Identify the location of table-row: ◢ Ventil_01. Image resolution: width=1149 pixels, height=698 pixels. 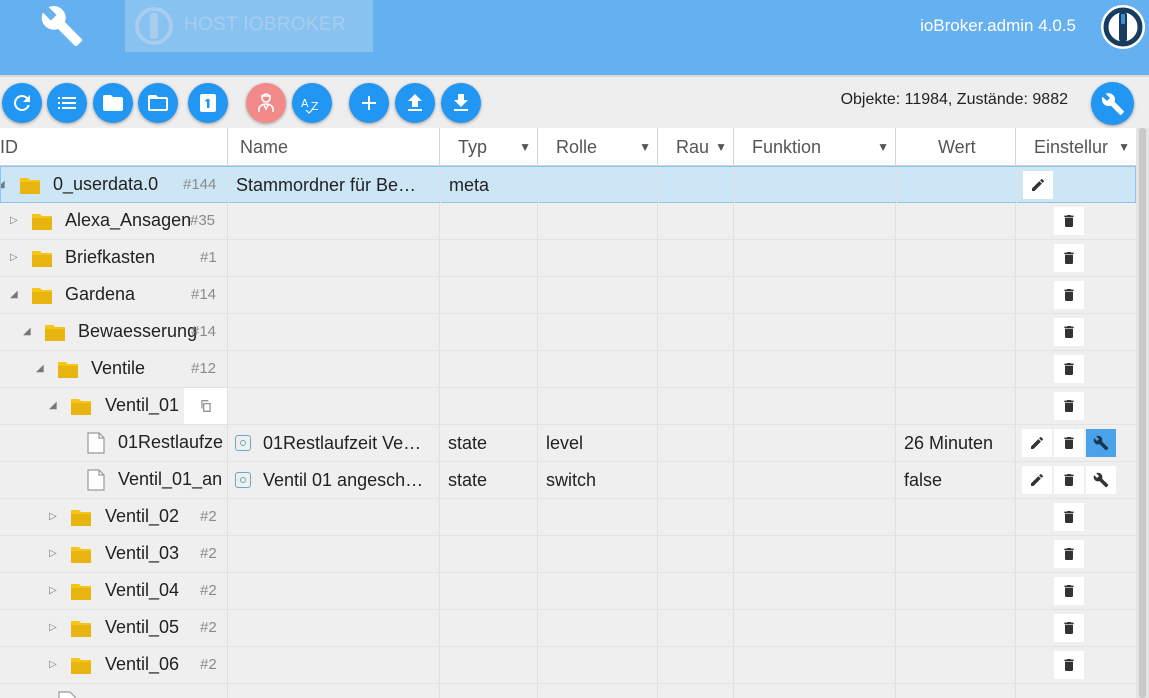
(568, 406).